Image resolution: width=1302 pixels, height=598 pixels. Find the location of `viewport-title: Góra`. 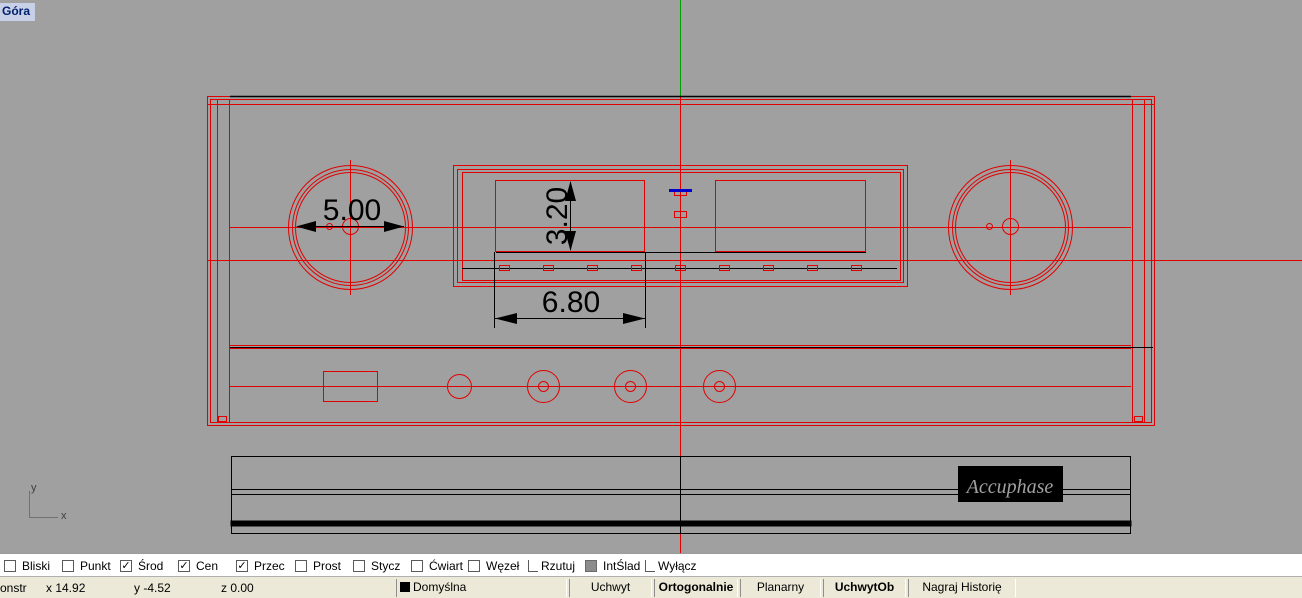

viewport-title: Góra is located at coordinates (18, 12).